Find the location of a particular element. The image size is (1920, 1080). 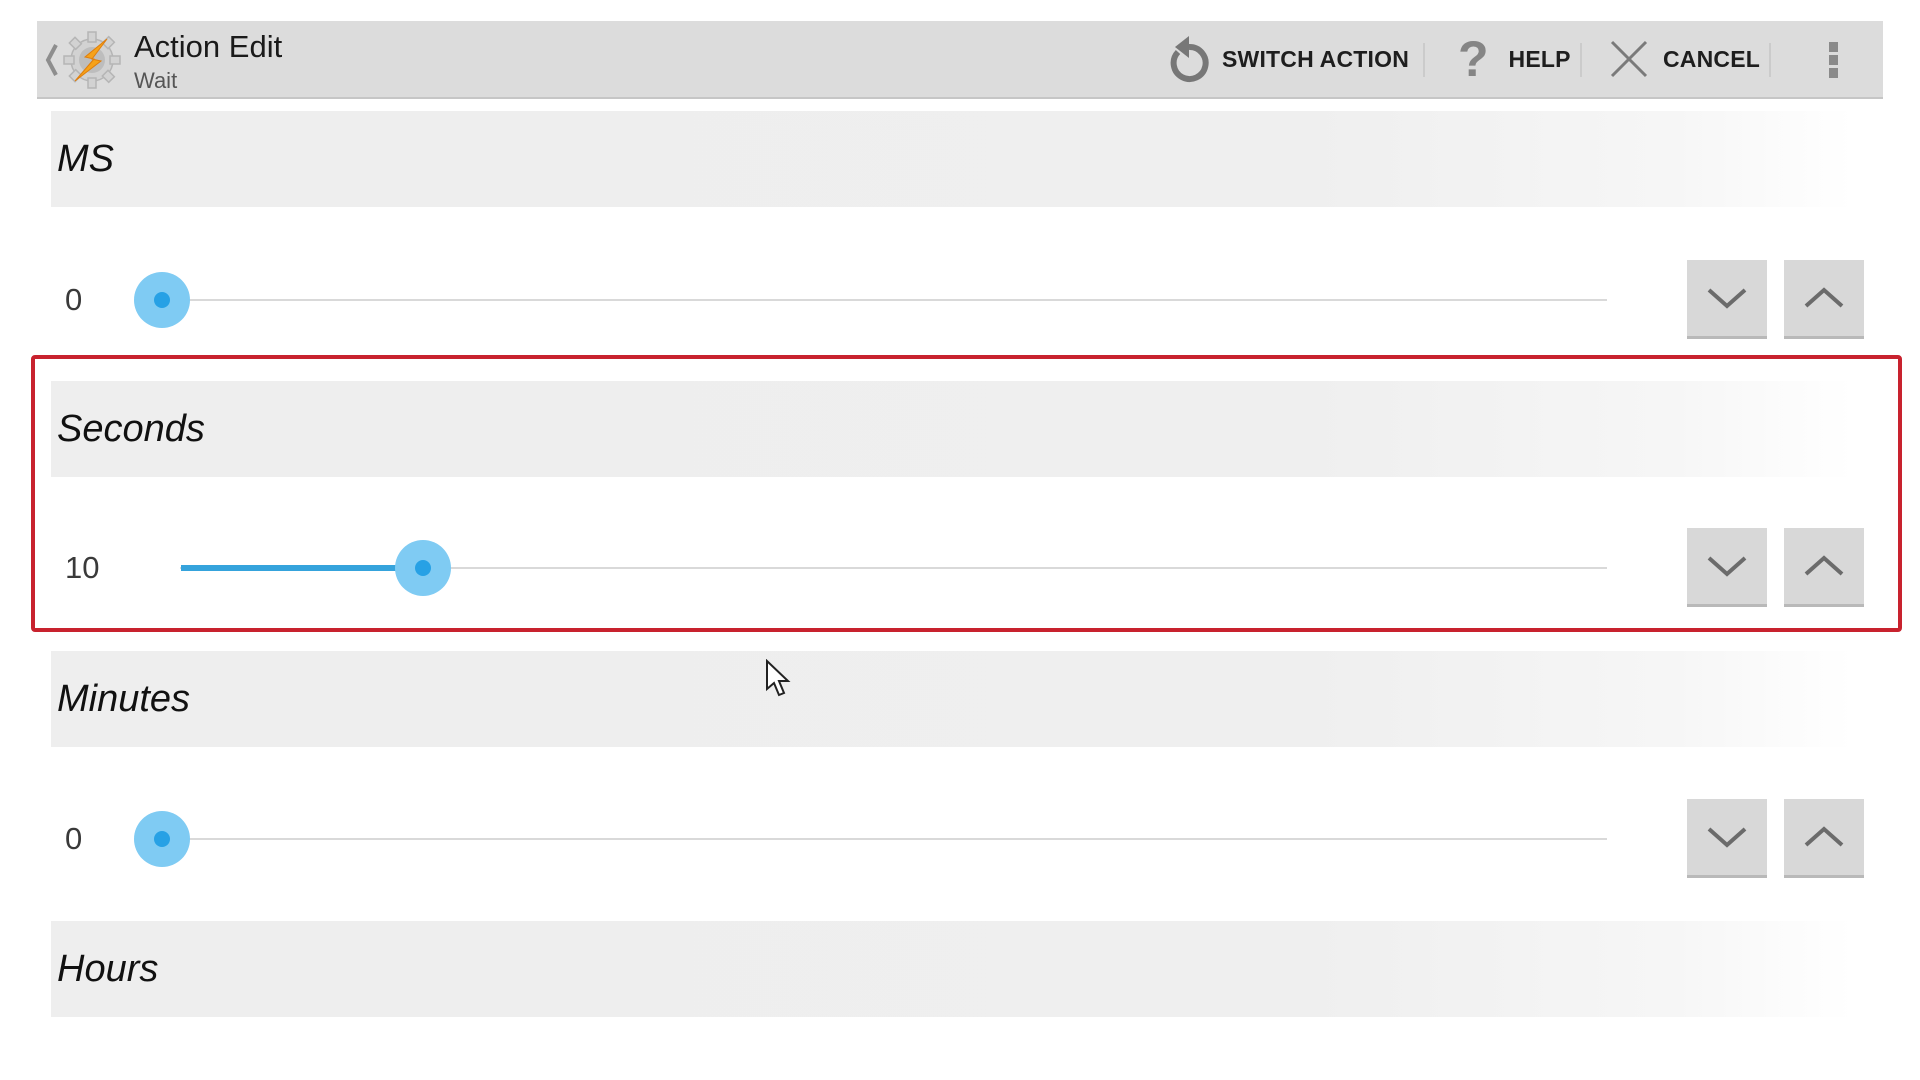

mouse-pointer-icon is located at coordinates (778, 678).